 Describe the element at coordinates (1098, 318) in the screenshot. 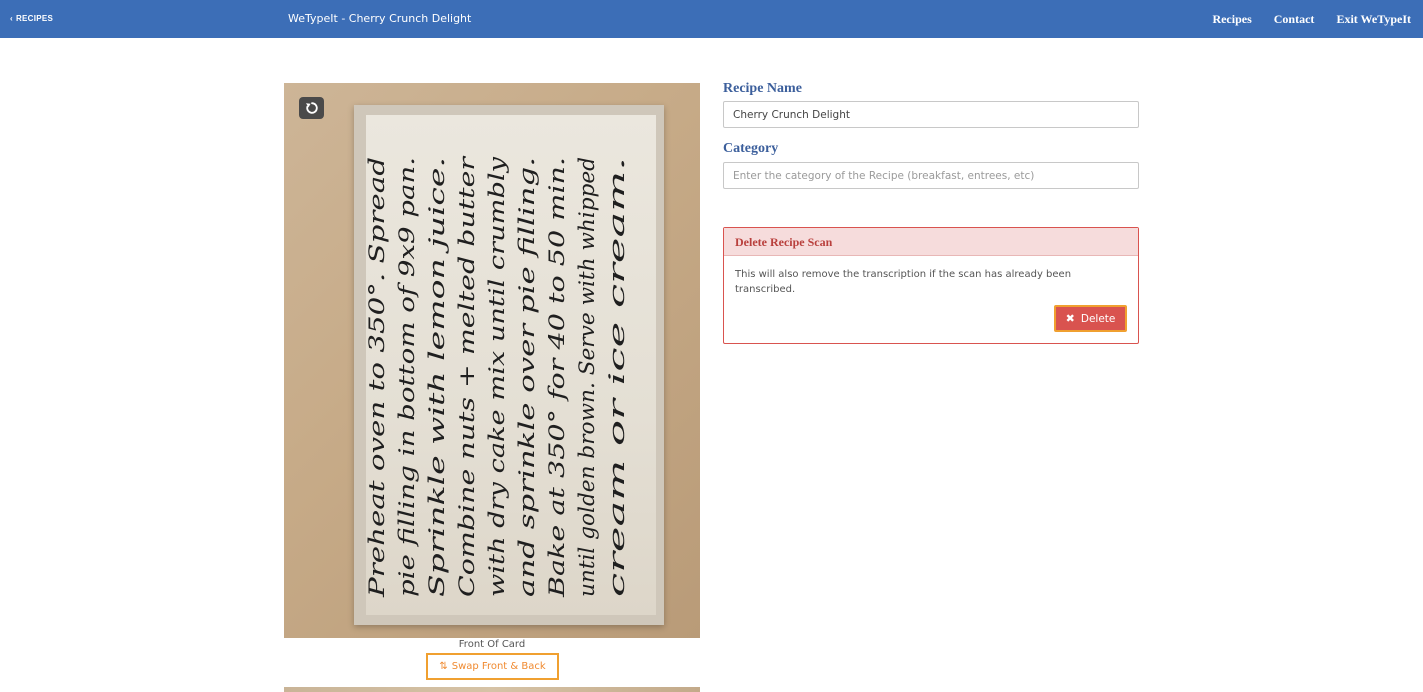

I see `delete-button-label: Delete` at that location.